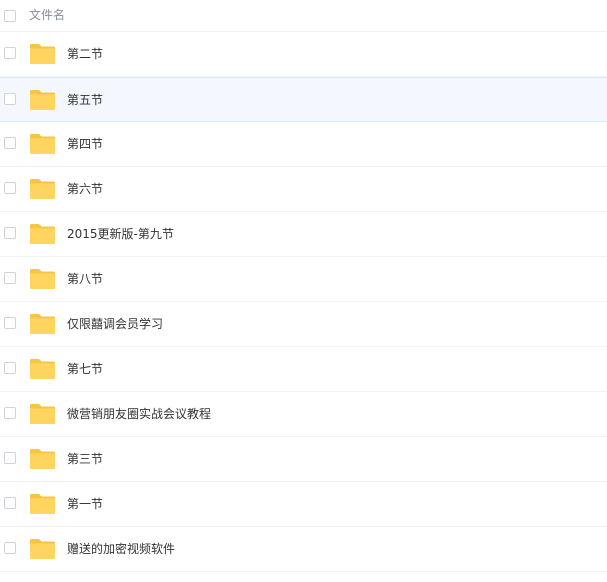 Image resolution: width=607 pixels, height=582 pixels. Describe the element at coordinates (47, 15) in the screenshot. I see `filename-column-header: 文件名` at that location.